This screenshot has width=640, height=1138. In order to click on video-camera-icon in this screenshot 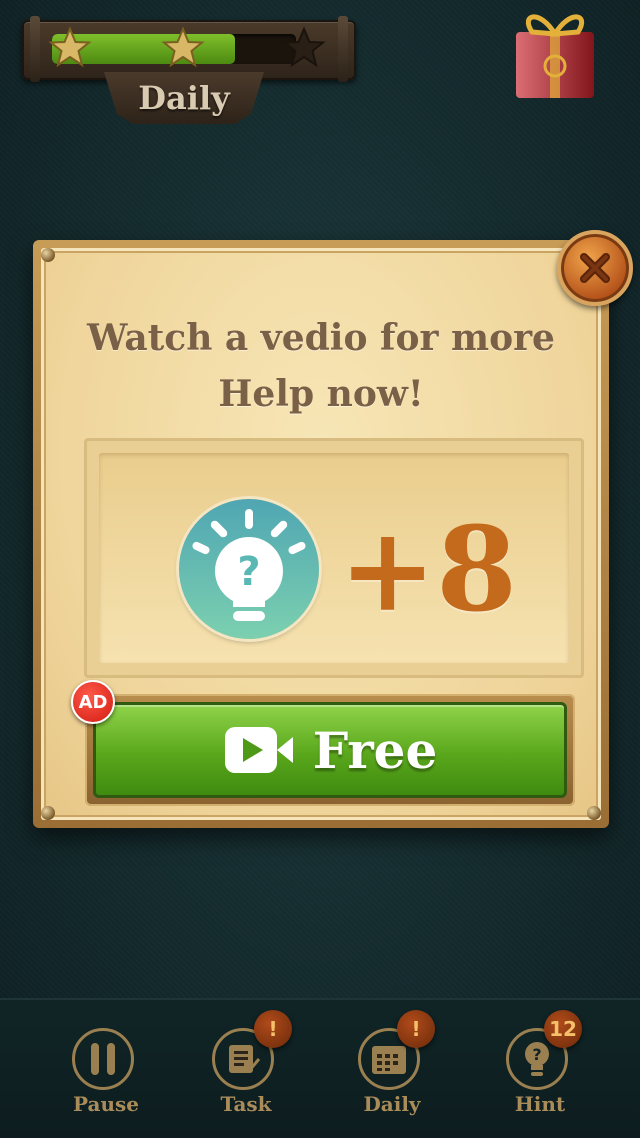, I will do `click(258, 750)`.